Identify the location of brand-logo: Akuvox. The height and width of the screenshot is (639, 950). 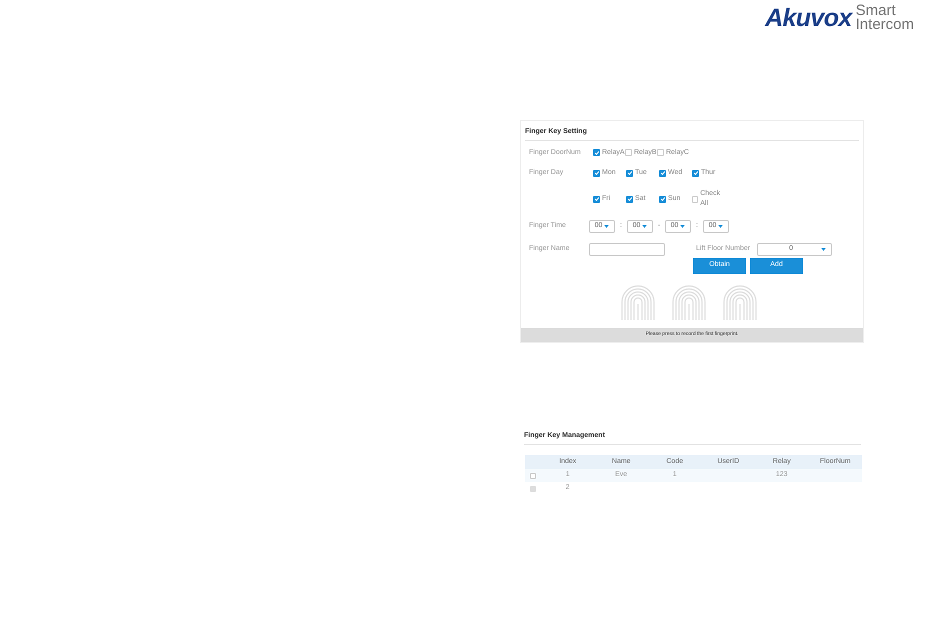
(808, 18).